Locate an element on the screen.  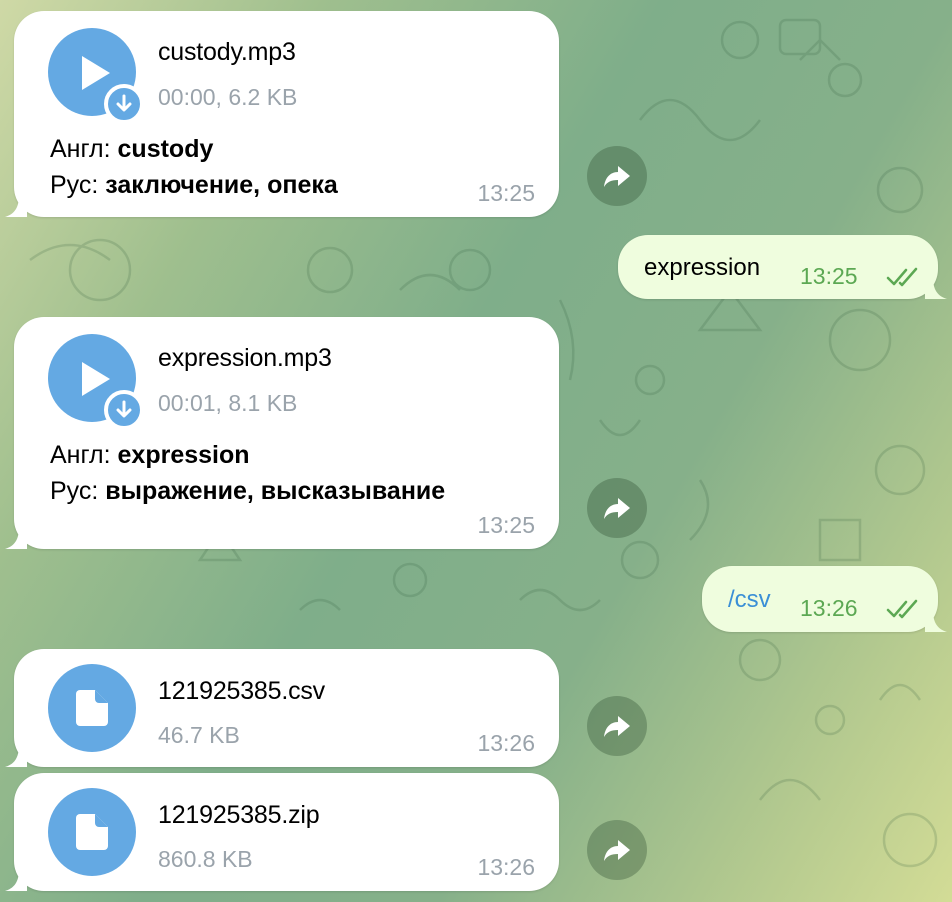
file-name: custody.mp3 is located at coordinates (227, 52).